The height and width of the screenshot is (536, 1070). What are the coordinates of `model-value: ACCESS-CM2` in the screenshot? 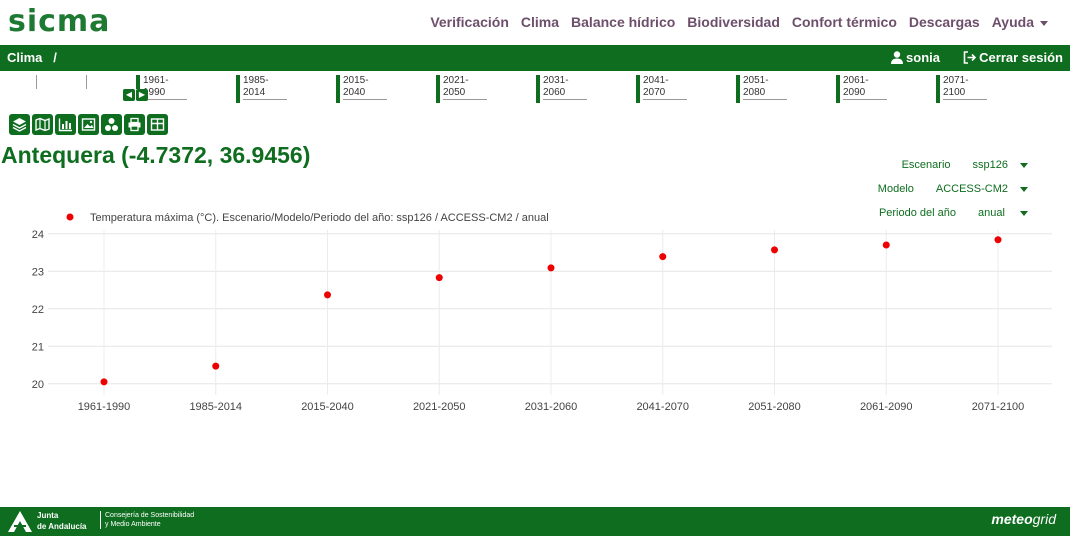 It's located at (971, 189).